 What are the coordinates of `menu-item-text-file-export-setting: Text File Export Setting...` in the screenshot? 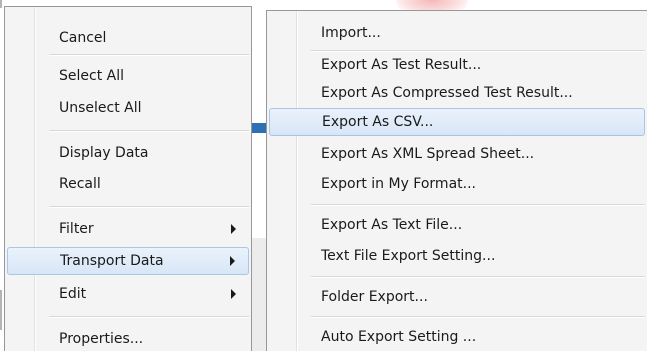 It's located at (457, 256).